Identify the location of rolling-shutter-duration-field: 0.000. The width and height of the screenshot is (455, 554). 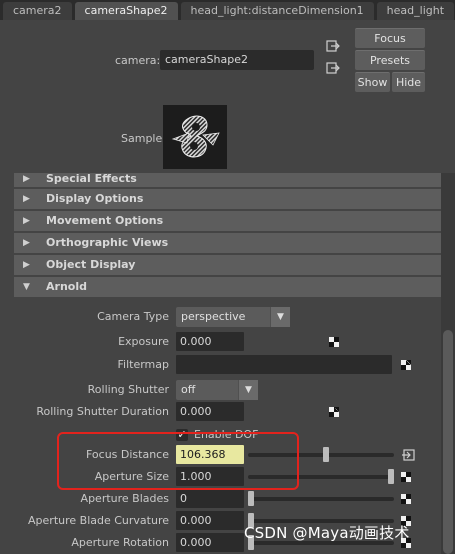
(210, 411).